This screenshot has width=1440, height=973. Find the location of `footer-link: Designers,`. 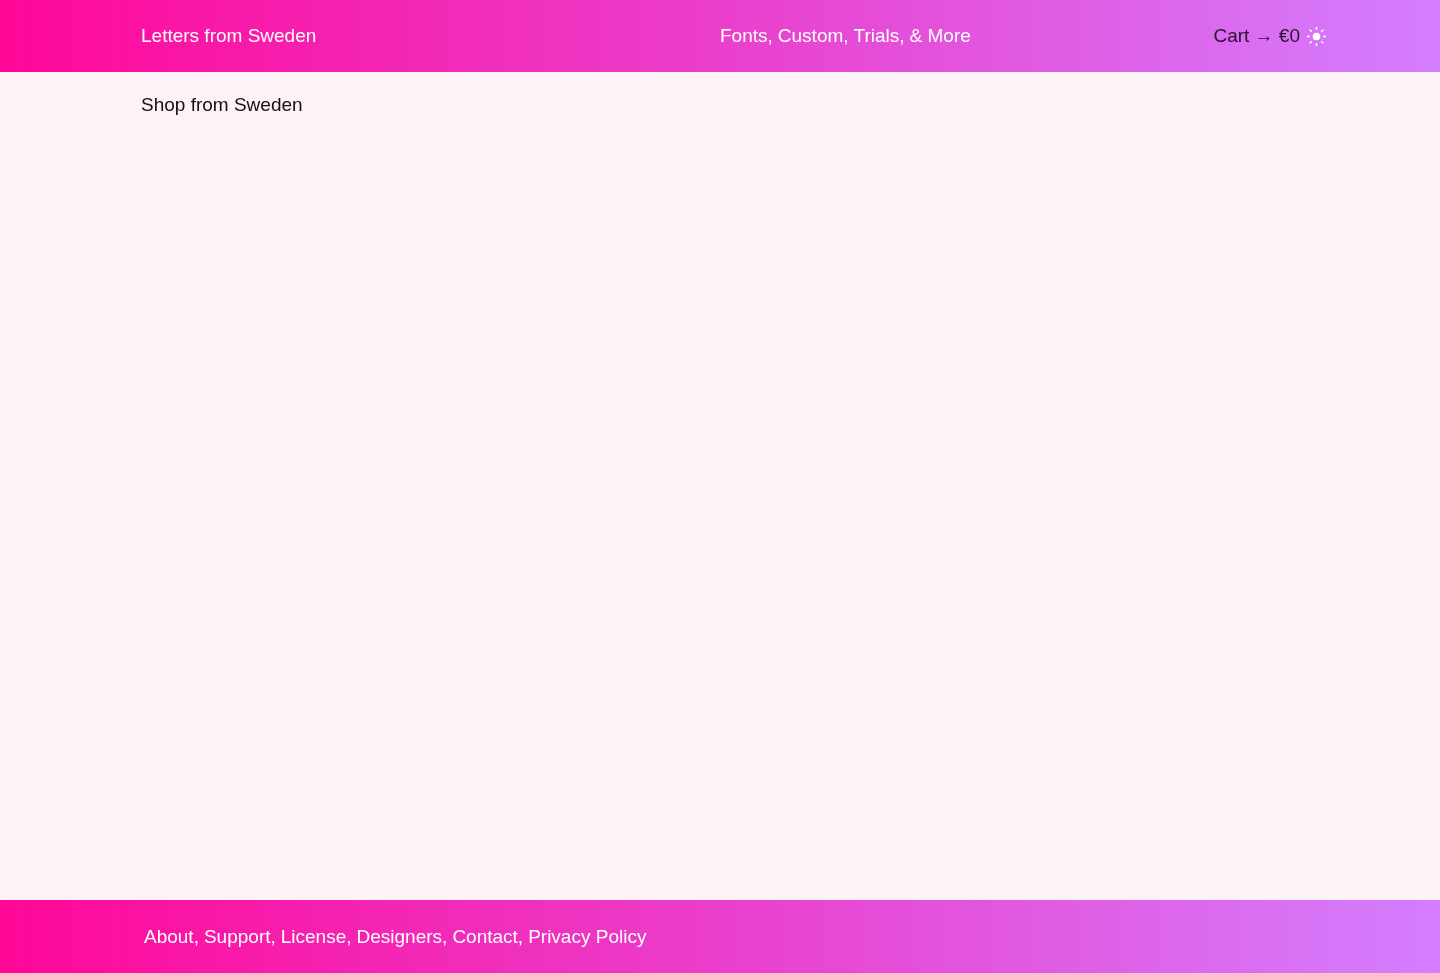

footer-link: Designers, is located at coordinates (402, 936).